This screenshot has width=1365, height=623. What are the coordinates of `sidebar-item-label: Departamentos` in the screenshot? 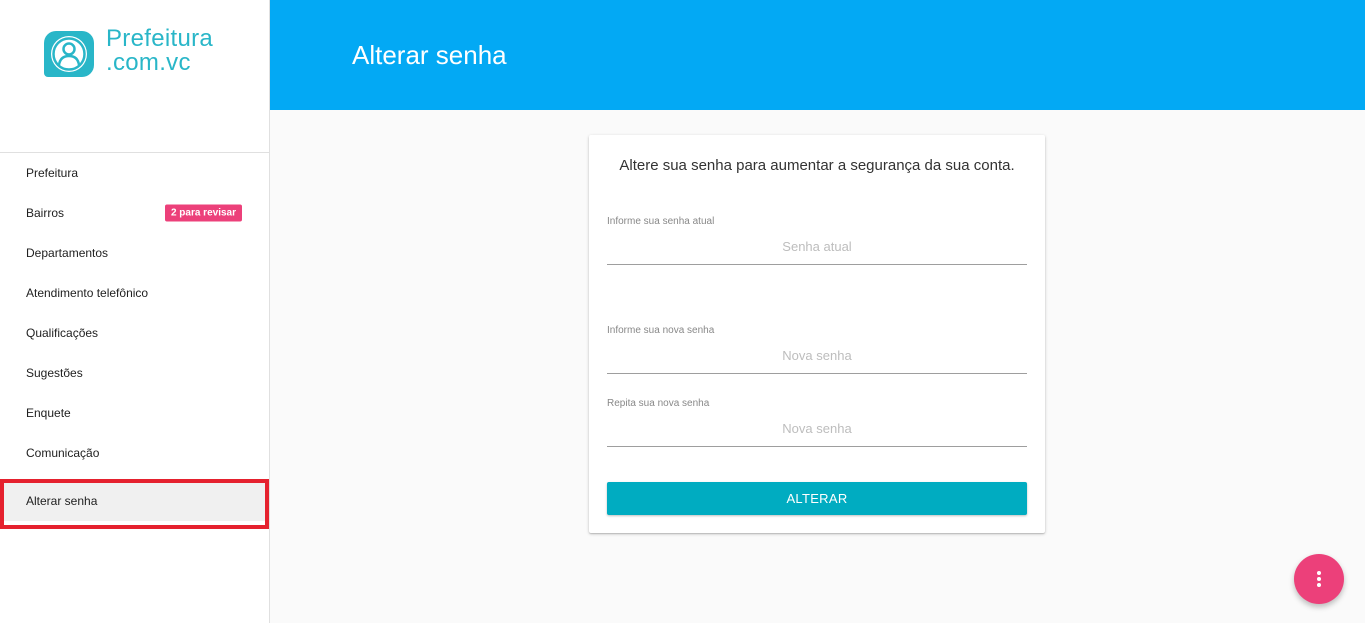 It's located at (67, 253).